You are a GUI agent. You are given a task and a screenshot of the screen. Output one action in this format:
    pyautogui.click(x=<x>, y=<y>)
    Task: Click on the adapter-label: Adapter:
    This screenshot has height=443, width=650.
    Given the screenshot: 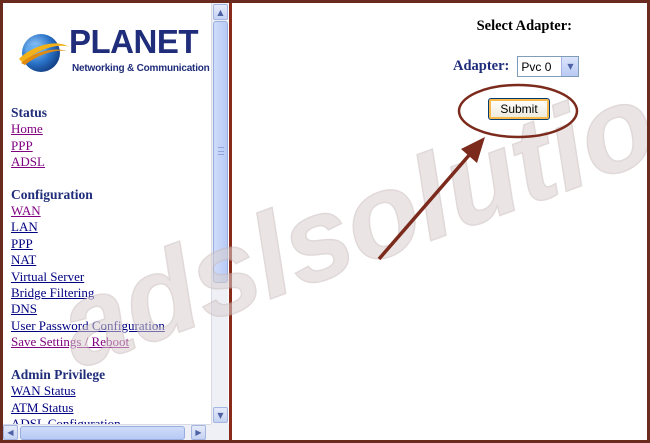 What is the action you would take?
    pyautogui.click(x=481, y=66)
    